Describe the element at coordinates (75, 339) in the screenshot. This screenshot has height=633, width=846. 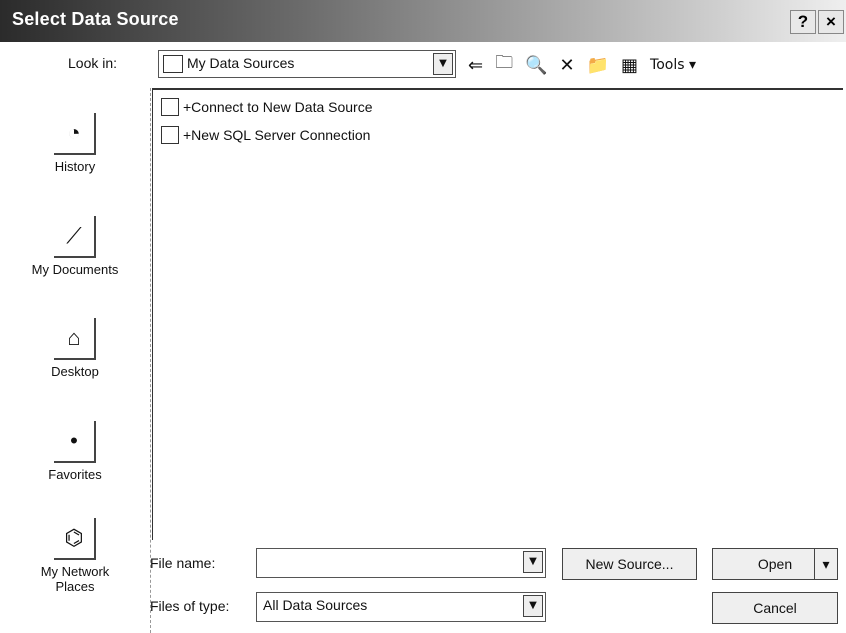
I see `desktop-icon: ⌂` at that location.